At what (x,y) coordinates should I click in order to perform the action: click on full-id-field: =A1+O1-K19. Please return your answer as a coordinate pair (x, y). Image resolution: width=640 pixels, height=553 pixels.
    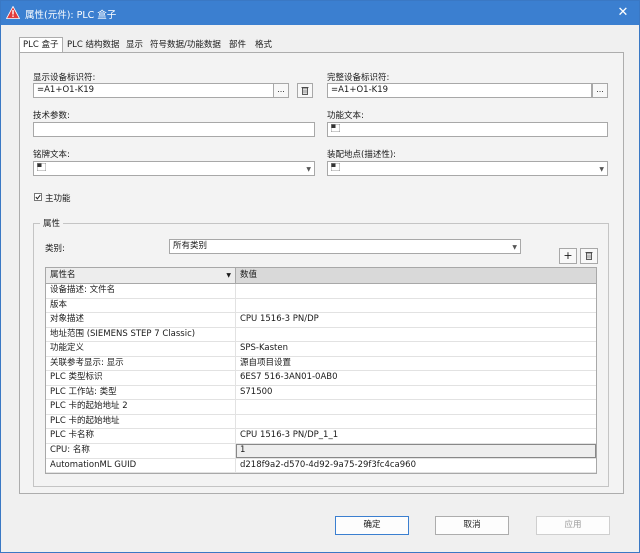
    Looking at the image, I should click on (459, 90).